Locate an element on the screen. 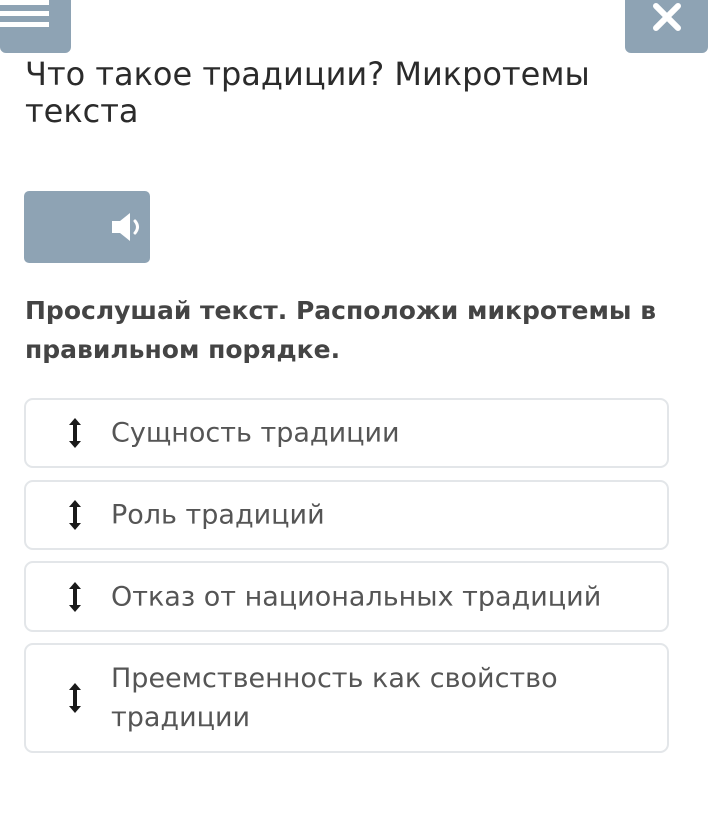 This screenshot has width=708, height=825. sortable-item: Сущность традиции is located at coordinates (346, 433).